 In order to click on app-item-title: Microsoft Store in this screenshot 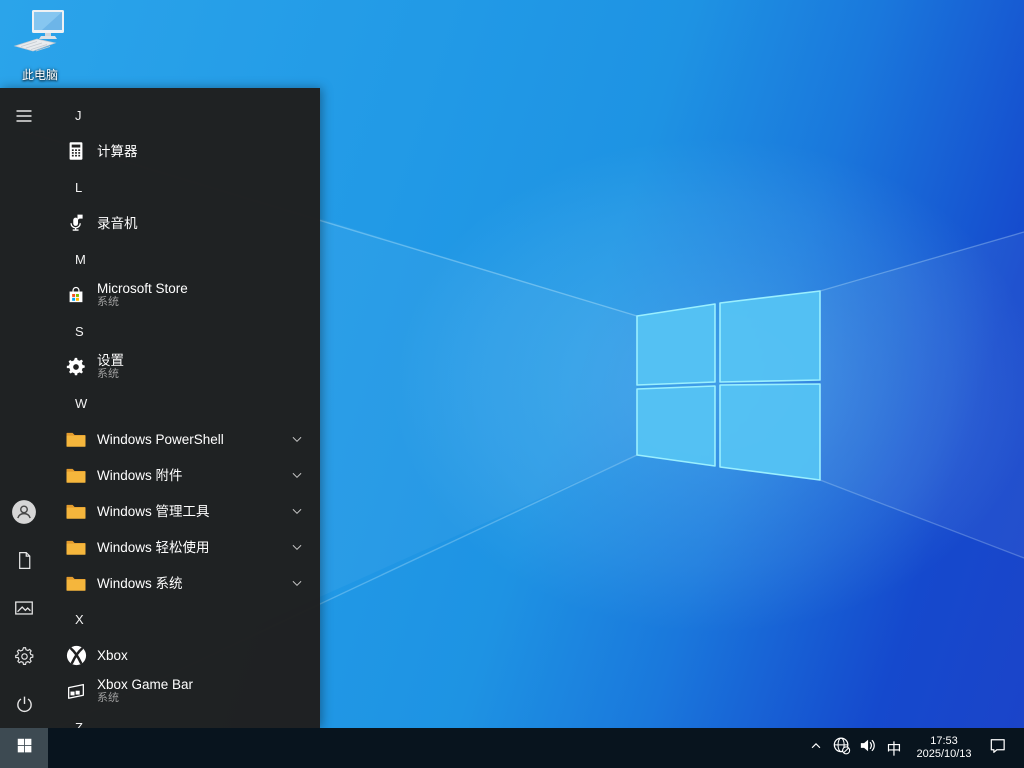, I will do `click(142, 288)`.